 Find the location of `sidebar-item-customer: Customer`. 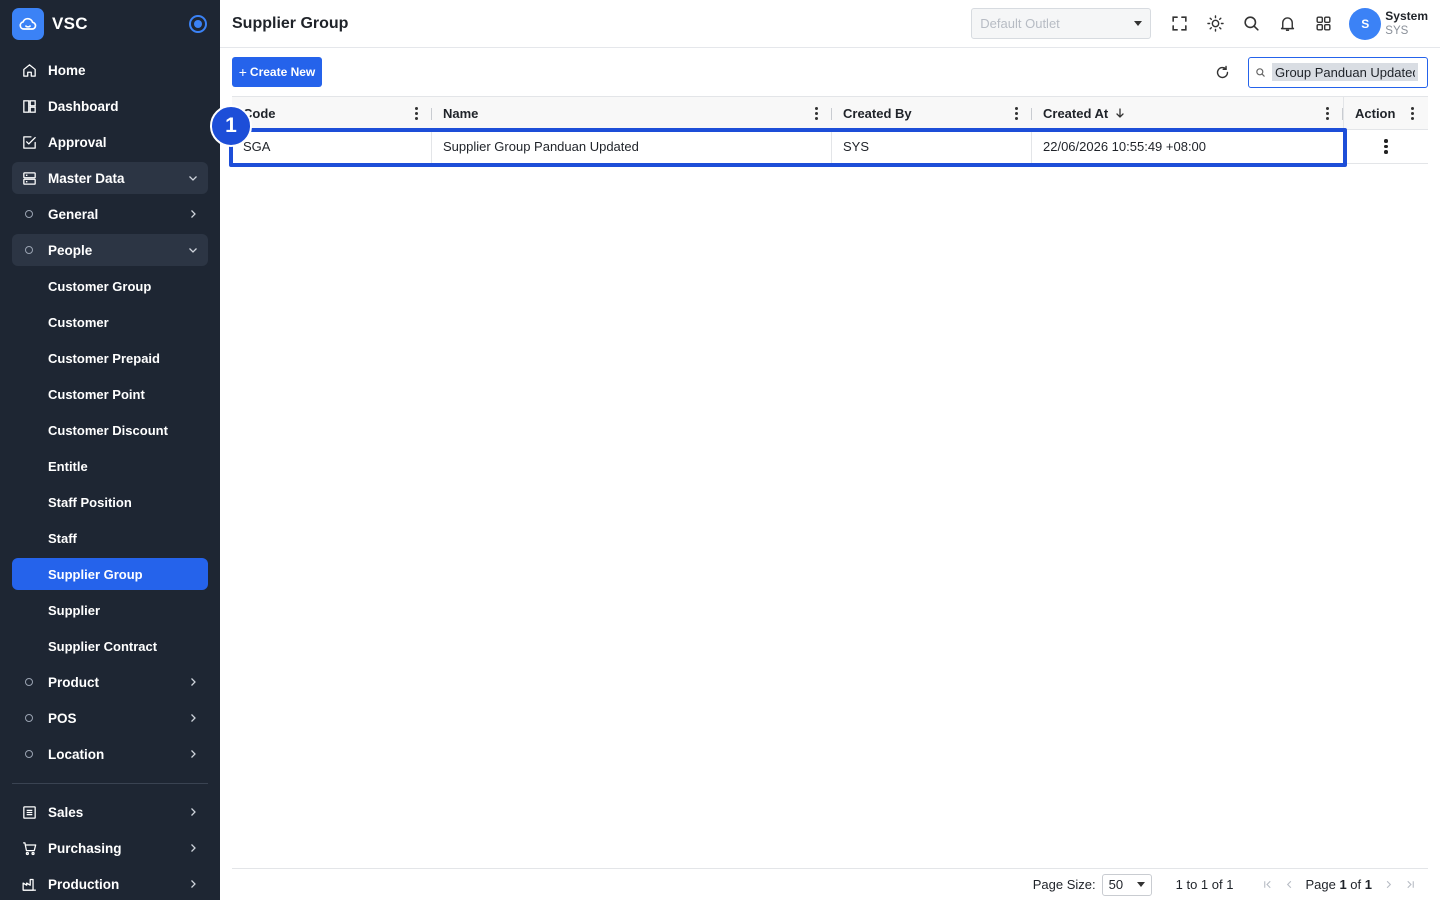

sidebar-item-customer: Customer is located at coordinates (110, 322).